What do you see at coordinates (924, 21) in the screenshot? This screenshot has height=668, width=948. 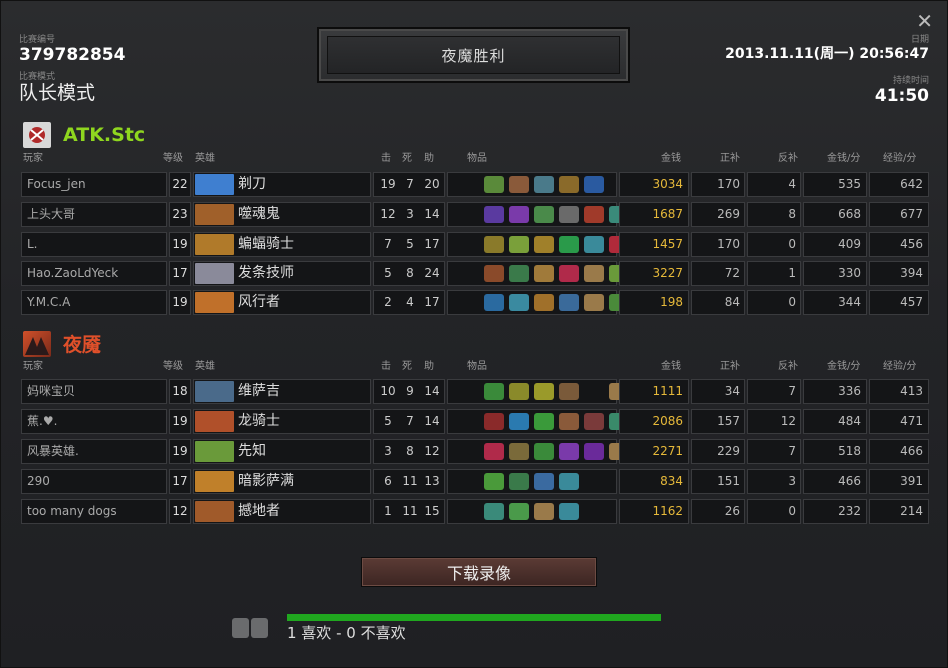 I see `close-icon: ✕` at bounding box center [924, 21].